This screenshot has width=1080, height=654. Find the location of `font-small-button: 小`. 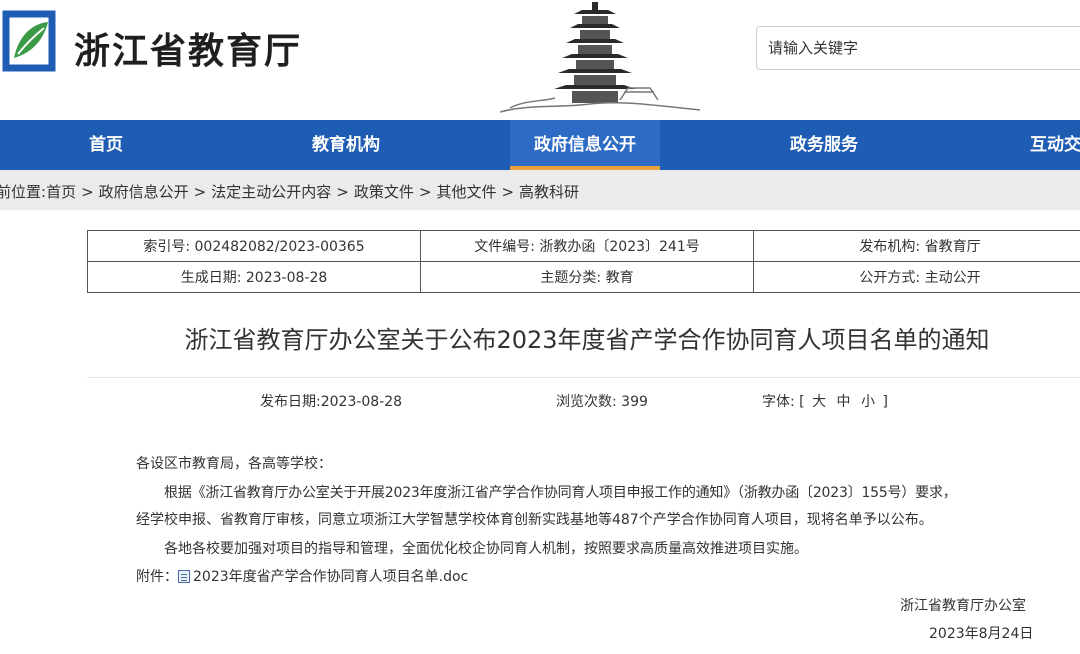

font-small-button: 小 is located at coordinates (868, 402).